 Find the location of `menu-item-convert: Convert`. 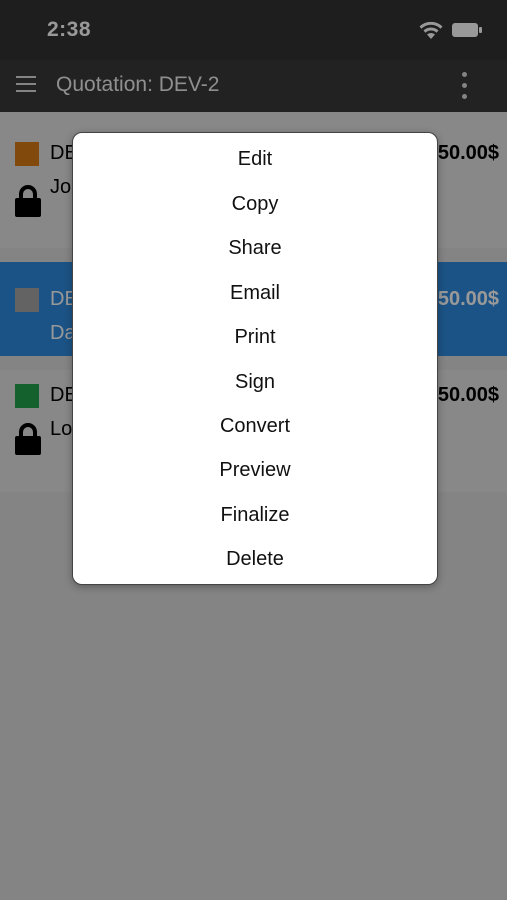

menu-item-convert: Convert is located at coordinates (255, 426).